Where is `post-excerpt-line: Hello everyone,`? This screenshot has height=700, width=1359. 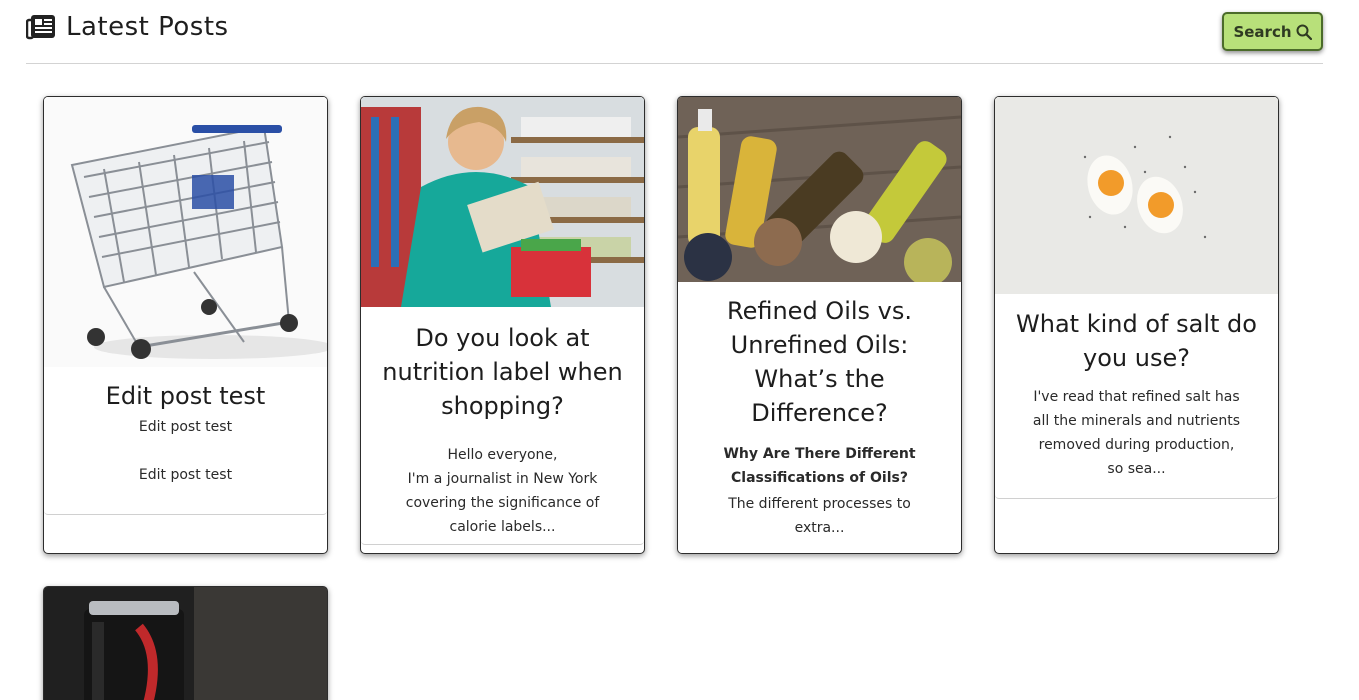
post-excerpt-line: Hello everyone, is located at coordinates (502, 455).